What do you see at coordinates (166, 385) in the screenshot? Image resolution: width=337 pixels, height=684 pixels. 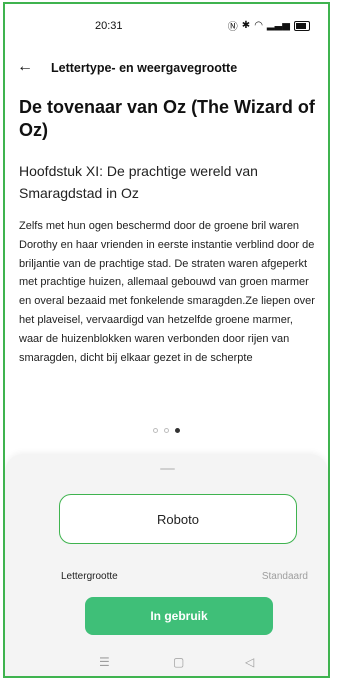 I see `text-fade` at bounding box center [166, 385].